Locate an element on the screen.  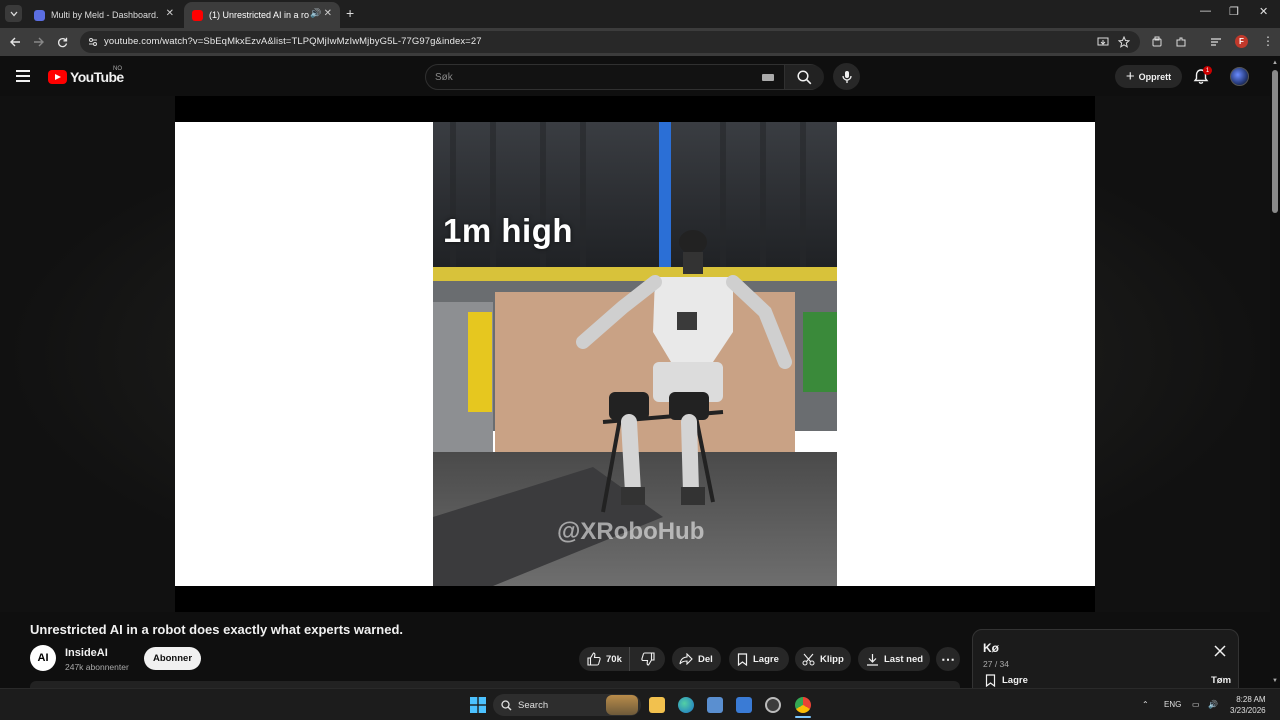
clock-time: 8:28 AM is located at coordinates (1251, 699).